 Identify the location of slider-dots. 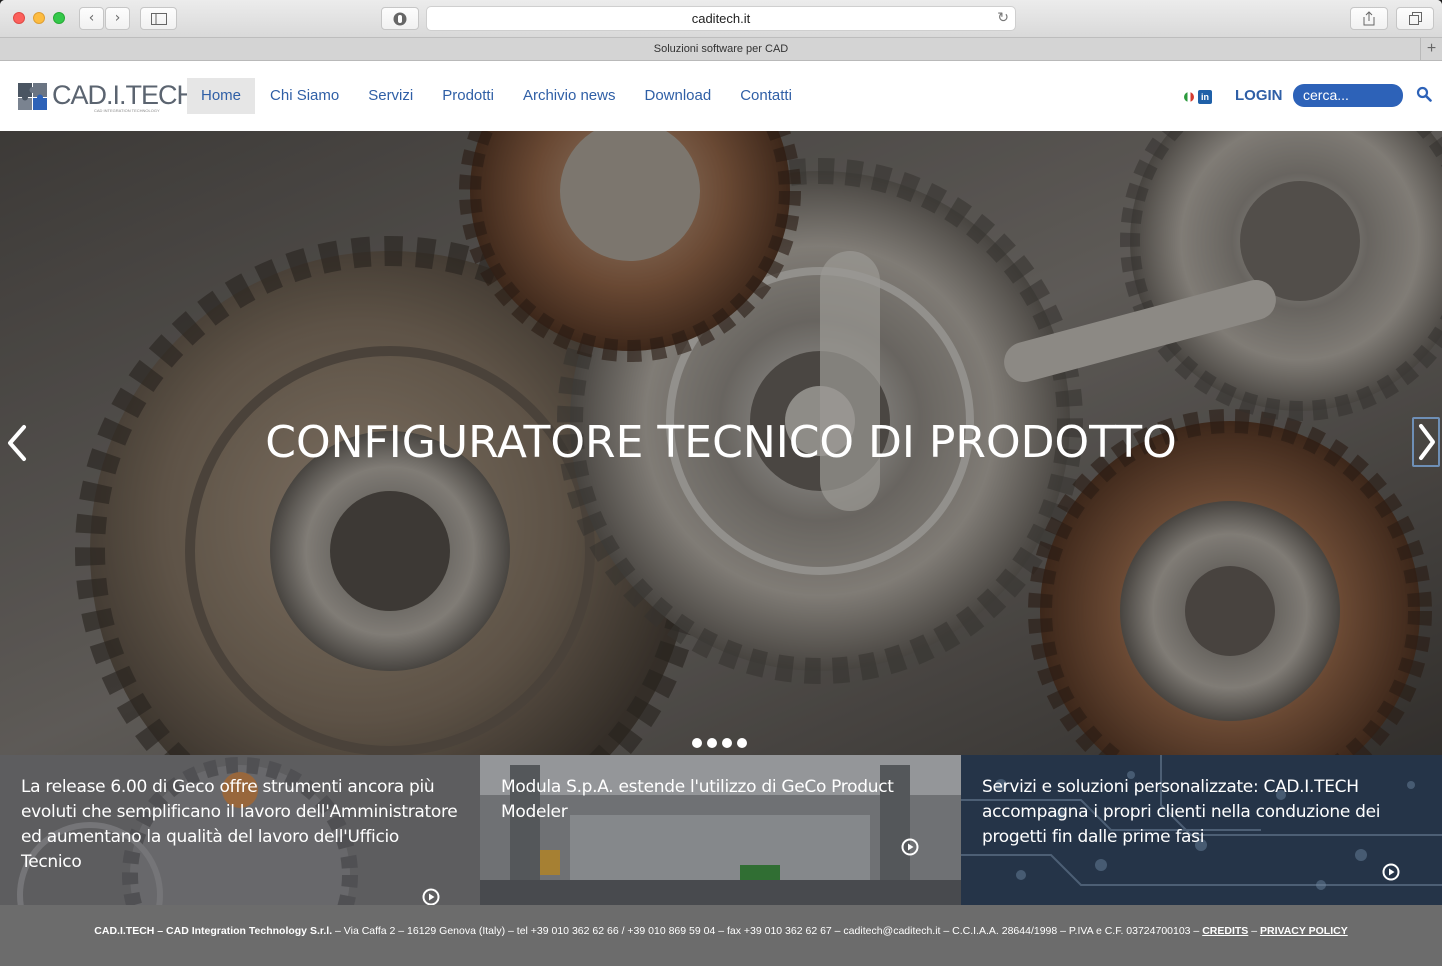
(722, 743).